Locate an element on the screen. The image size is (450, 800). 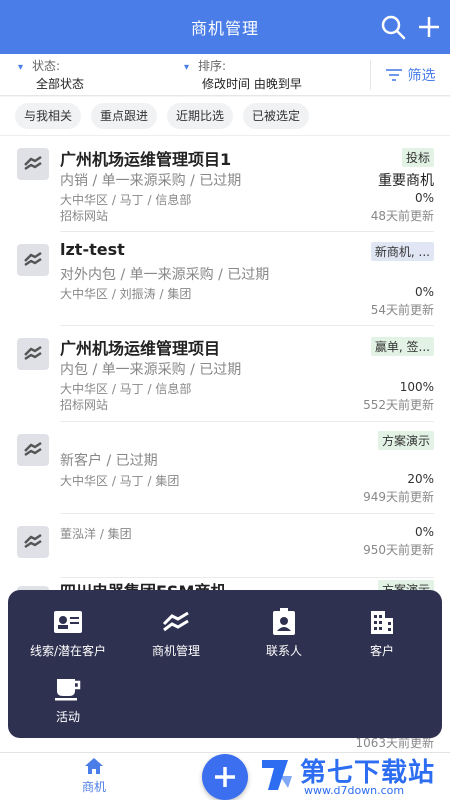
item-name: 广州机场运维管理项目1 is located at coordinates (146, 159).